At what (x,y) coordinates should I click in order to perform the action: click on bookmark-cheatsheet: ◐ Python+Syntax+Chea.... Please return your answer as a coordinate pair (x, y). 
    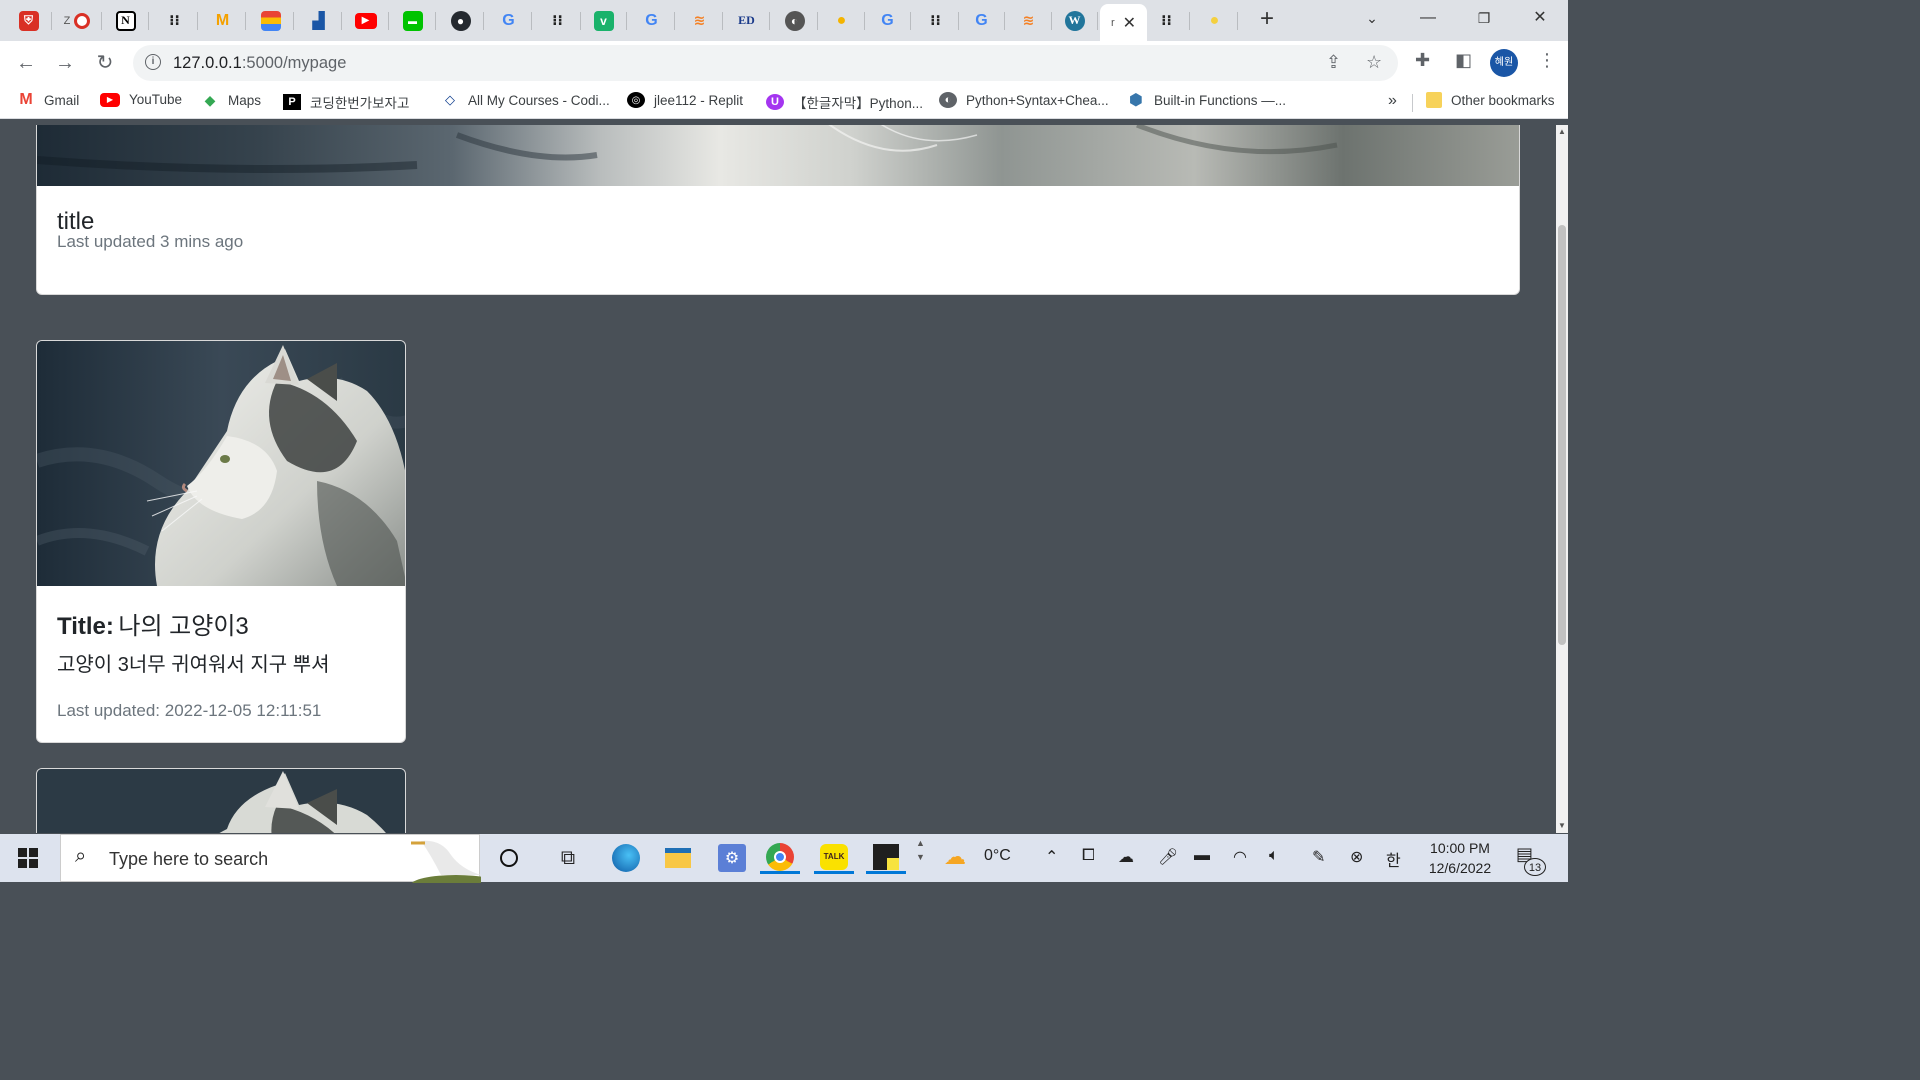
    Looking at the image, I should click on (1024, 100).